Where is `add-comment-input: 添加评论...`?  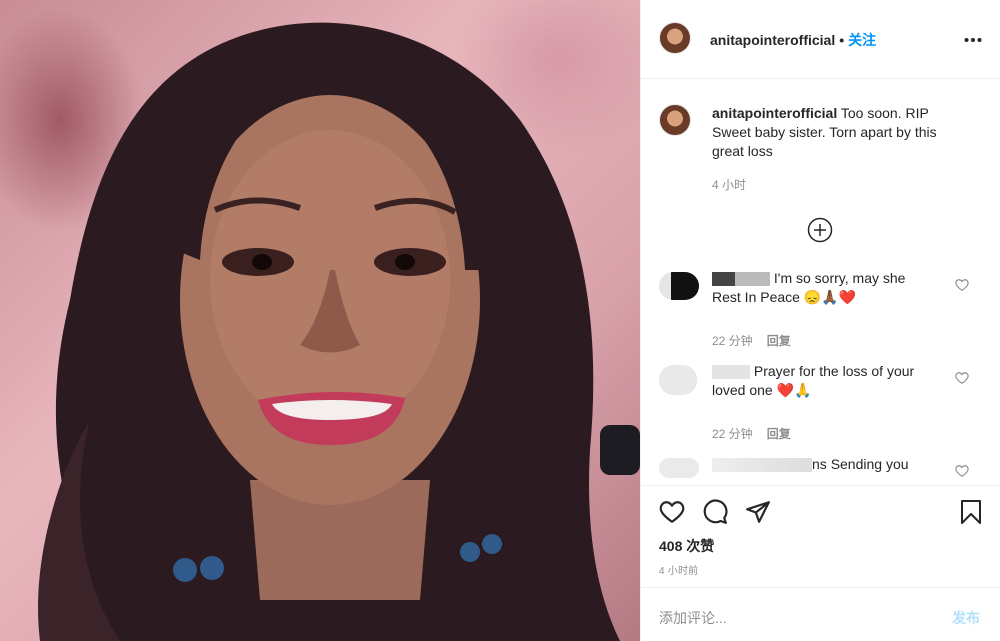 add-comment-input: 添加评论... is located at coordinates (693, 618).